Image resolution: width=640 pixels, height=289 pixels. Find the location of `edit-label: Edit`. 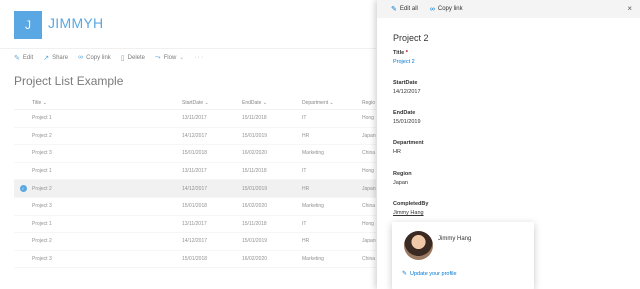

edit-label: Edit is located at coordinates (28, 57).